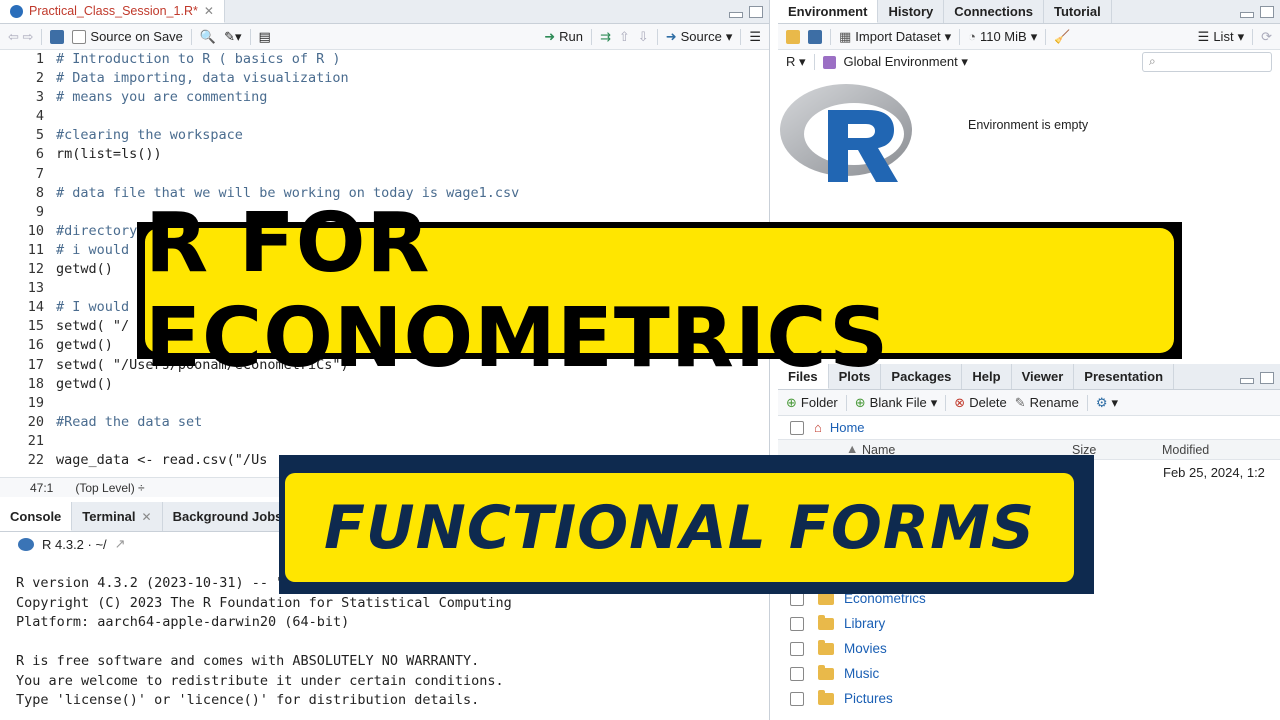 The width and height of the screenshot is (1280, 720). Describe the element at coordinates (828, 11) in the screenshot. I see `tab-environment: Environment` at that location.